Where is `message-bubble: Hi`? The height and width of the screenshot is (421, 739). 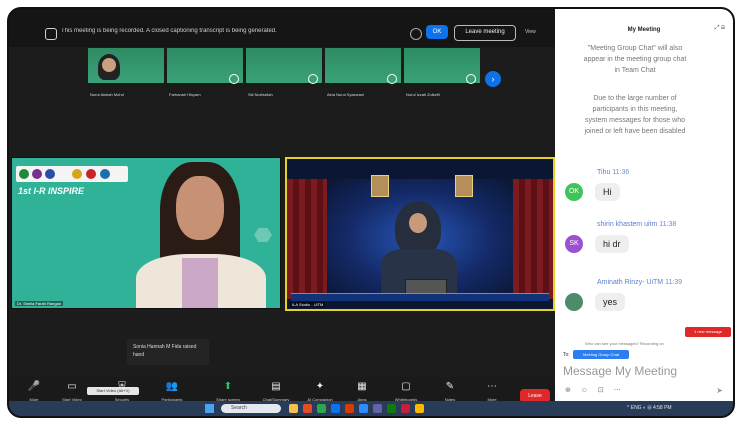 message-bubble: Hi is located at coordinates (607, 192).